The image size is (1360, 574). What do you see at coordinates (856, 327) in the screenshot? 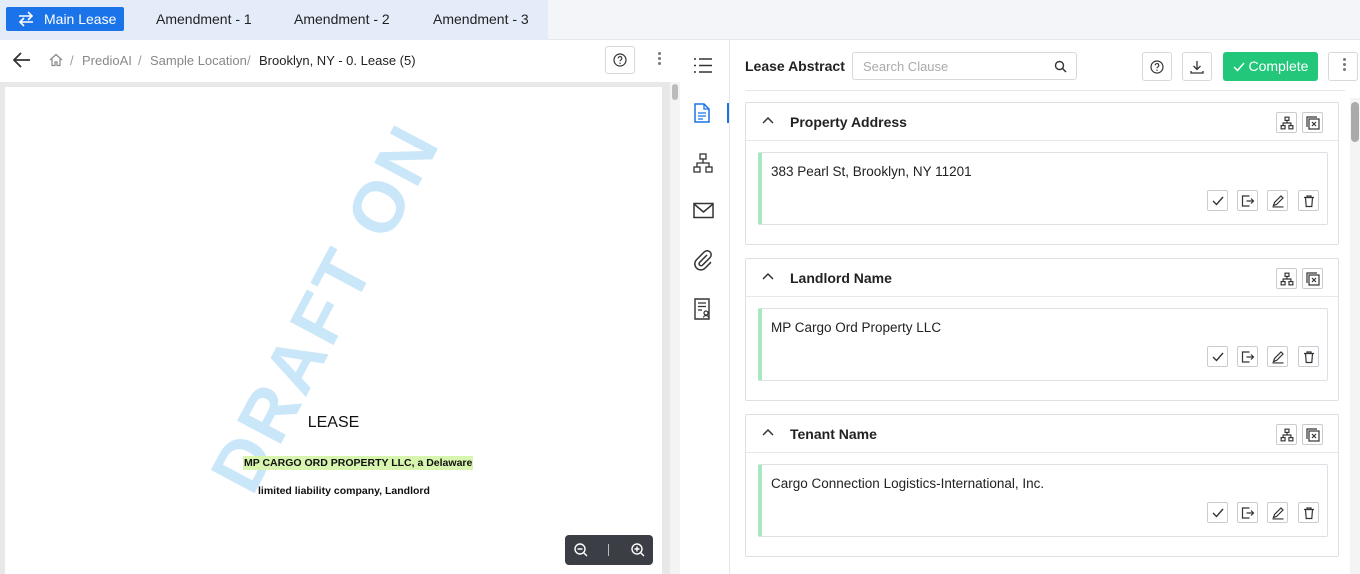
I see `clause-value: MP Cargo Ord Property LLC` at bounding box center [856, 327].